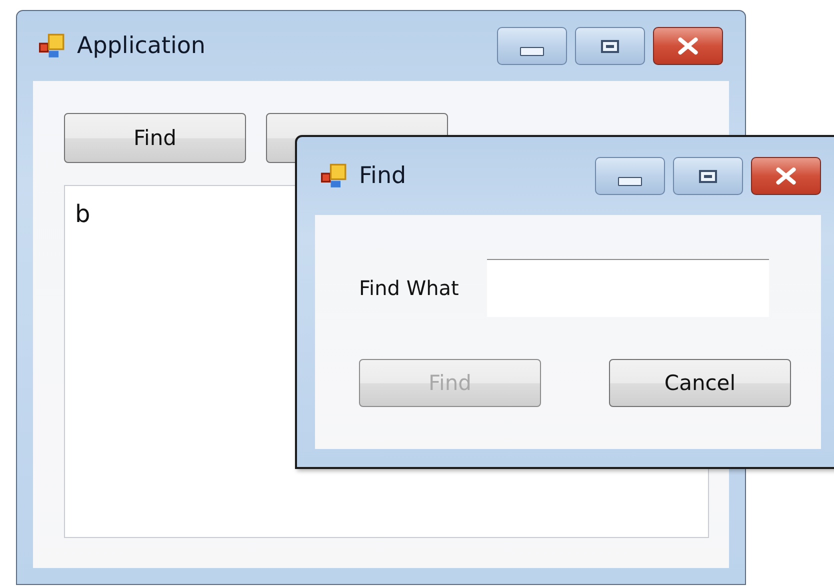 This screenshot has height=586, width=834. What do you see at coordinates (155, 138) in the screenshot?
I see `find-button: Find` at bounding box center [155, 138].